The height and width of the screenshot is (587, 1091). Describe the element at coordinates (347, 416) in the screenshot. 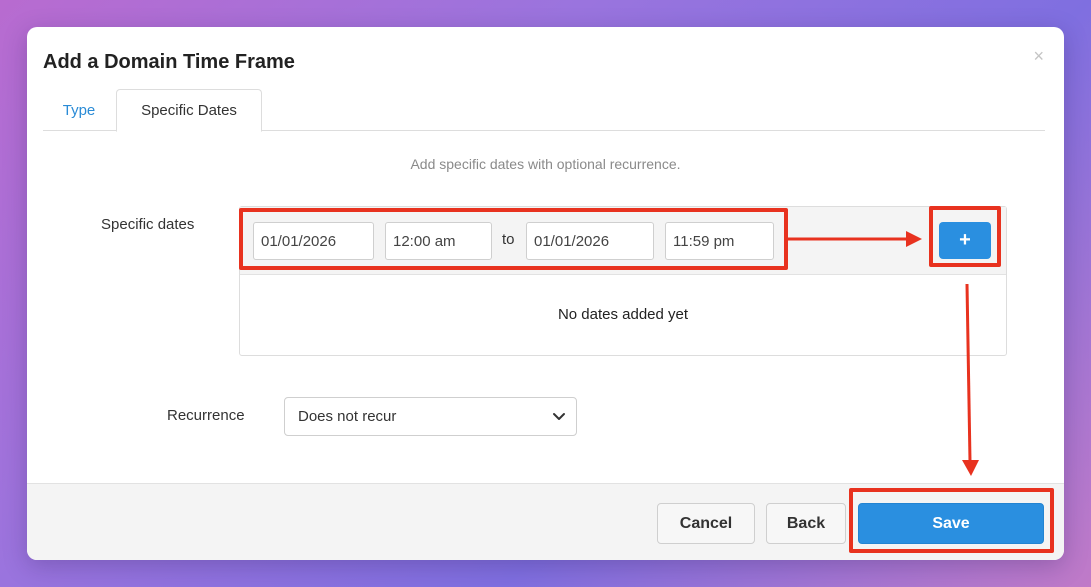

I see `recurrence-value: Does not recur` at that location.